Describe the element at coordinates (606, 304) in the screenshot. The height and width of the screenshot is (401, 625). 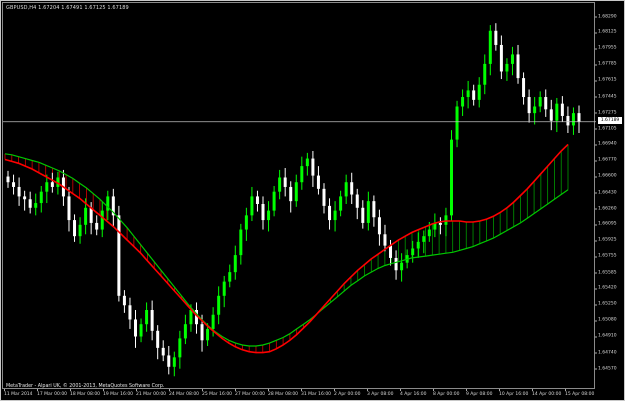
I see `price-tick-label: 1.65250` at that location.